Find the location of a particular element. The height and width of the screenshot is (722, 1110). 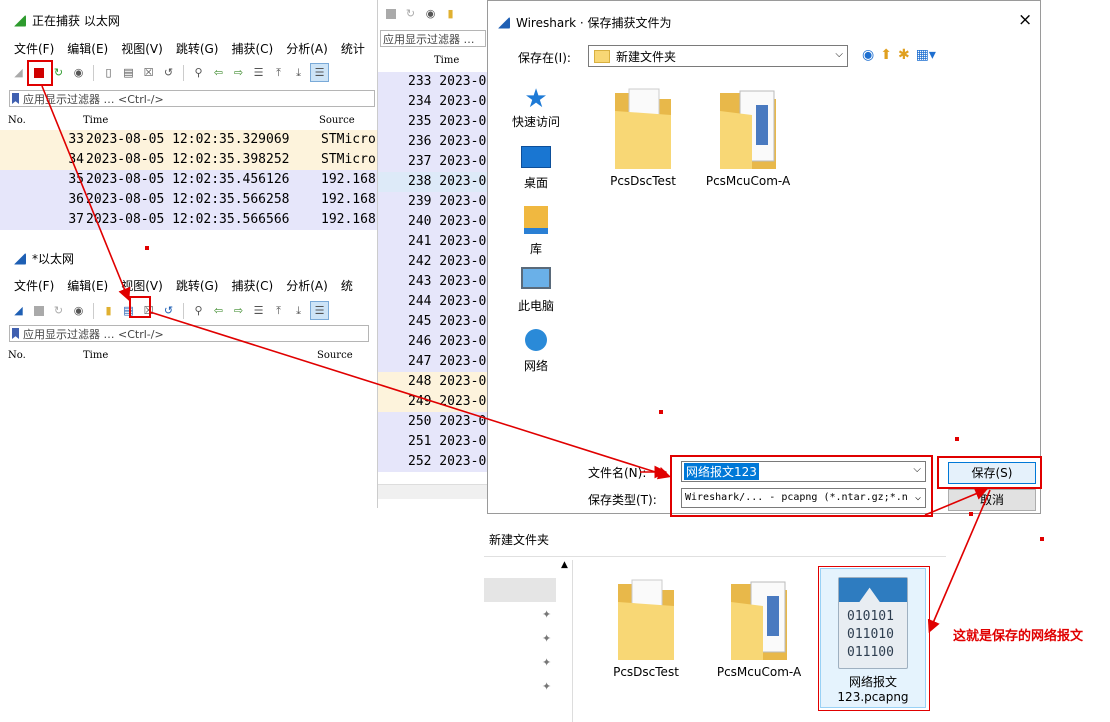

packet-row: 35 2023-08-05 12:02:35.456126 192.168 is located at coordinates (188, 180).